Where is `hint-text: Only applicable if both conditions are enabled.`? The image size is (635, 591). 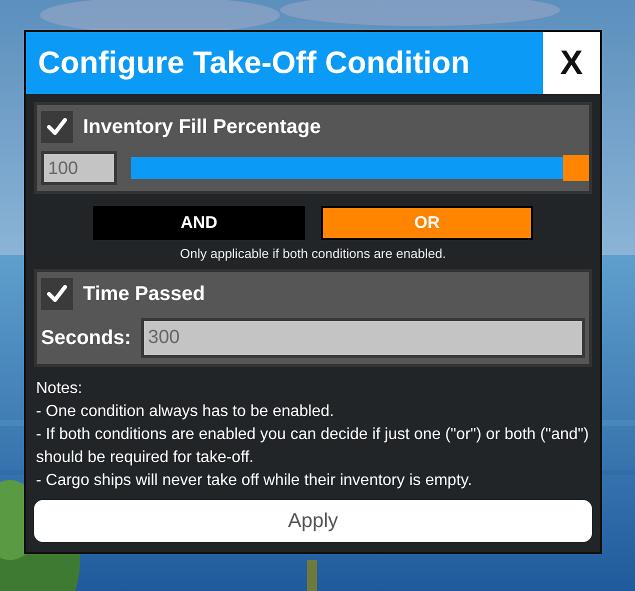
hint-text: Only applicable if both conditions are enabled. is located at coordinates (313, 253).